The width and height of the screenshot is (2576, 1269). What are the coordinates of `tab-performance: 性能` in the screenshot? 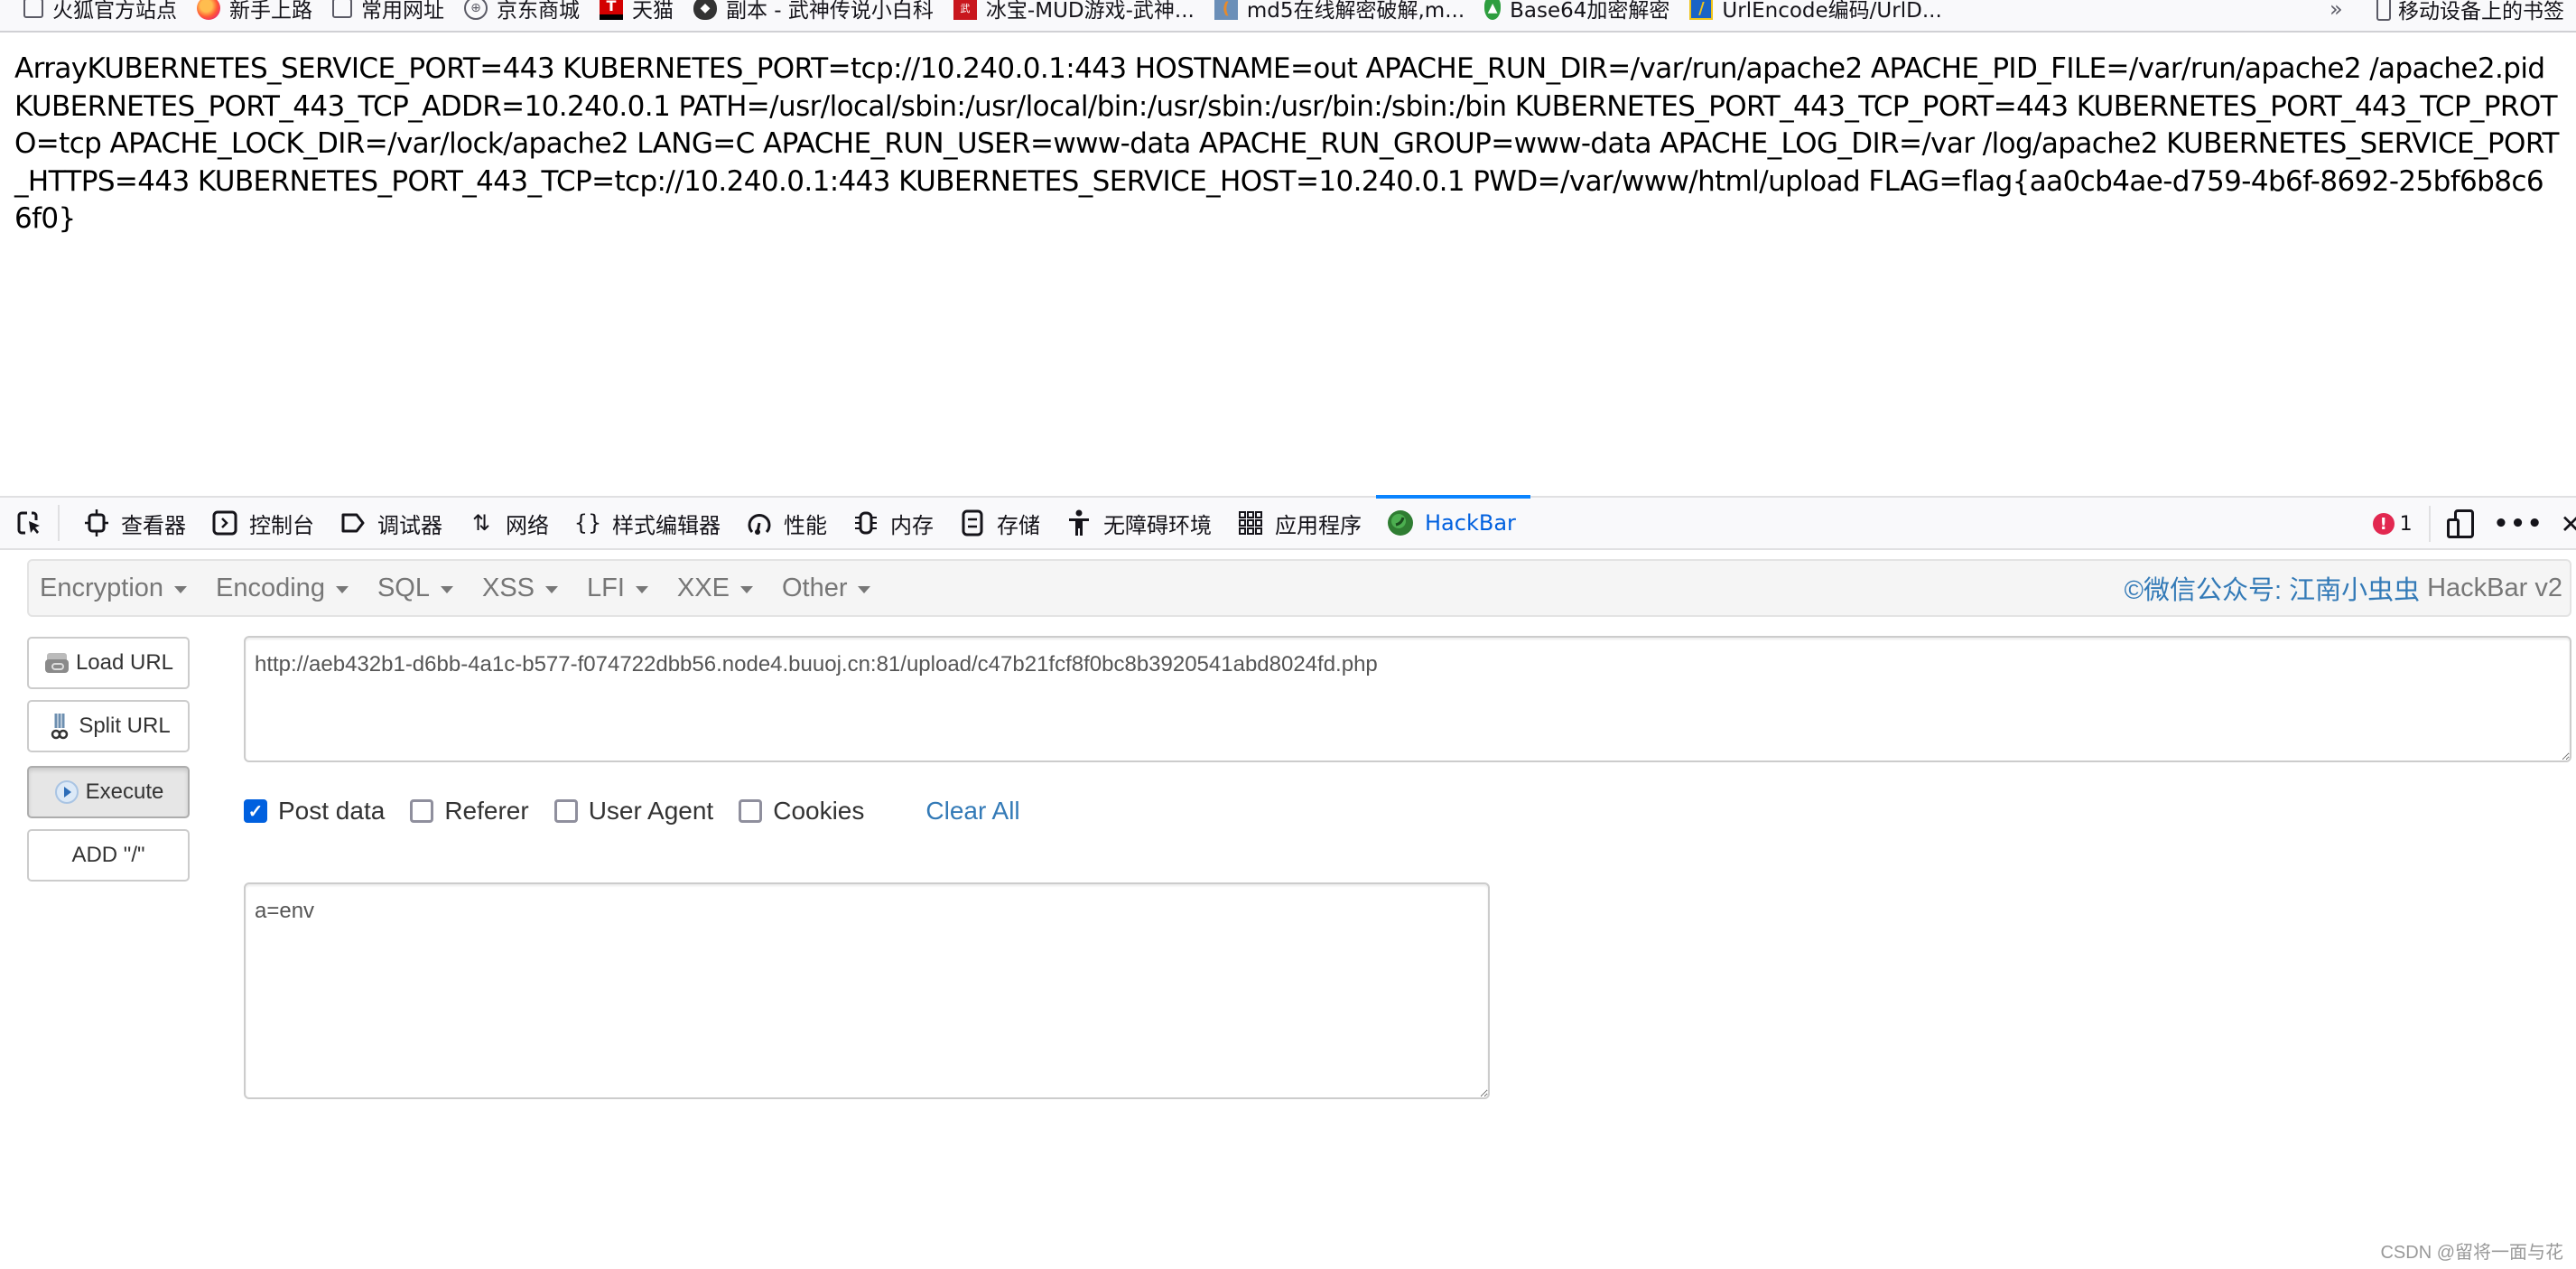 It's located at (788, 523).